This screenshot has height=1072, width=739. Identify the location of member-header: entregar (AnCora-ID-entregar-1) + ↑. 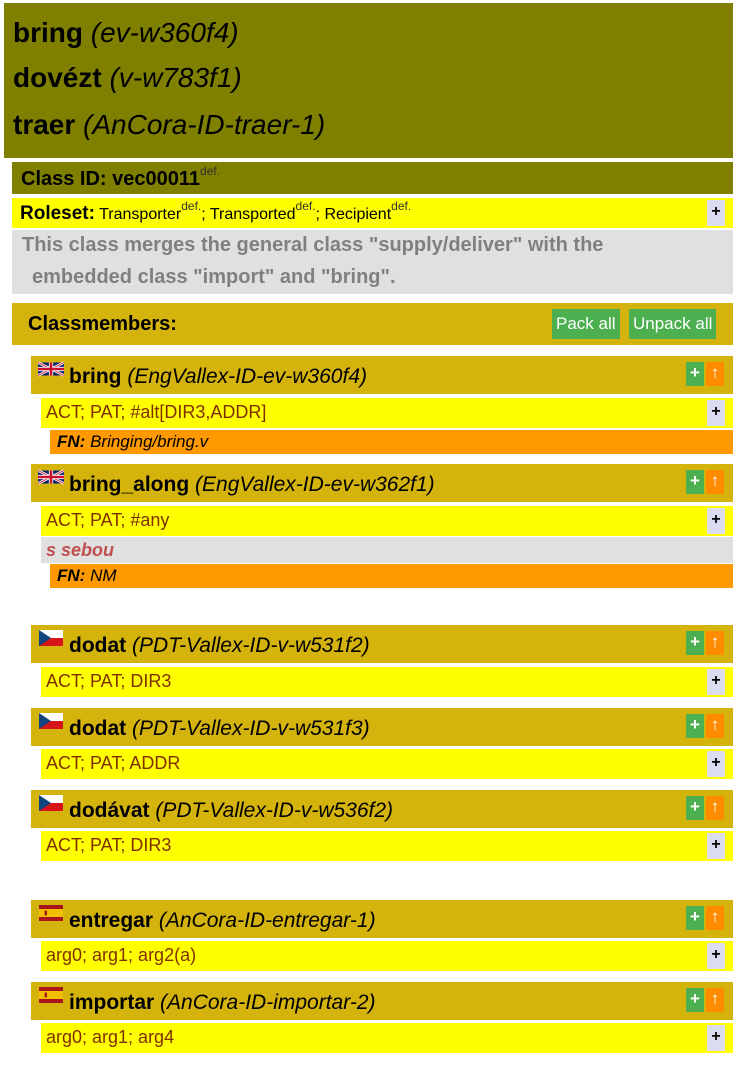
(382, 919).